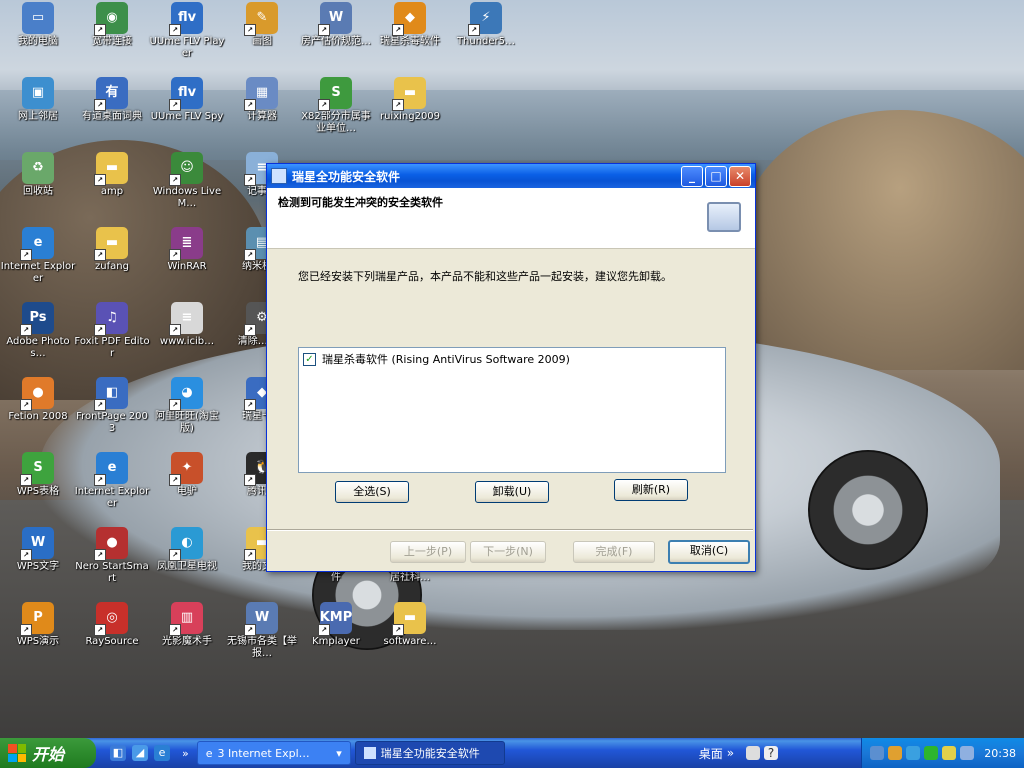 Image resolution: width=1024 pixels, height=768 pixels. What do you see at coordinates (112, 100) in the screenshot?
I see `desktop-icon: 有 ↗ 有道桌面词典` at bounding box center [112, 100].